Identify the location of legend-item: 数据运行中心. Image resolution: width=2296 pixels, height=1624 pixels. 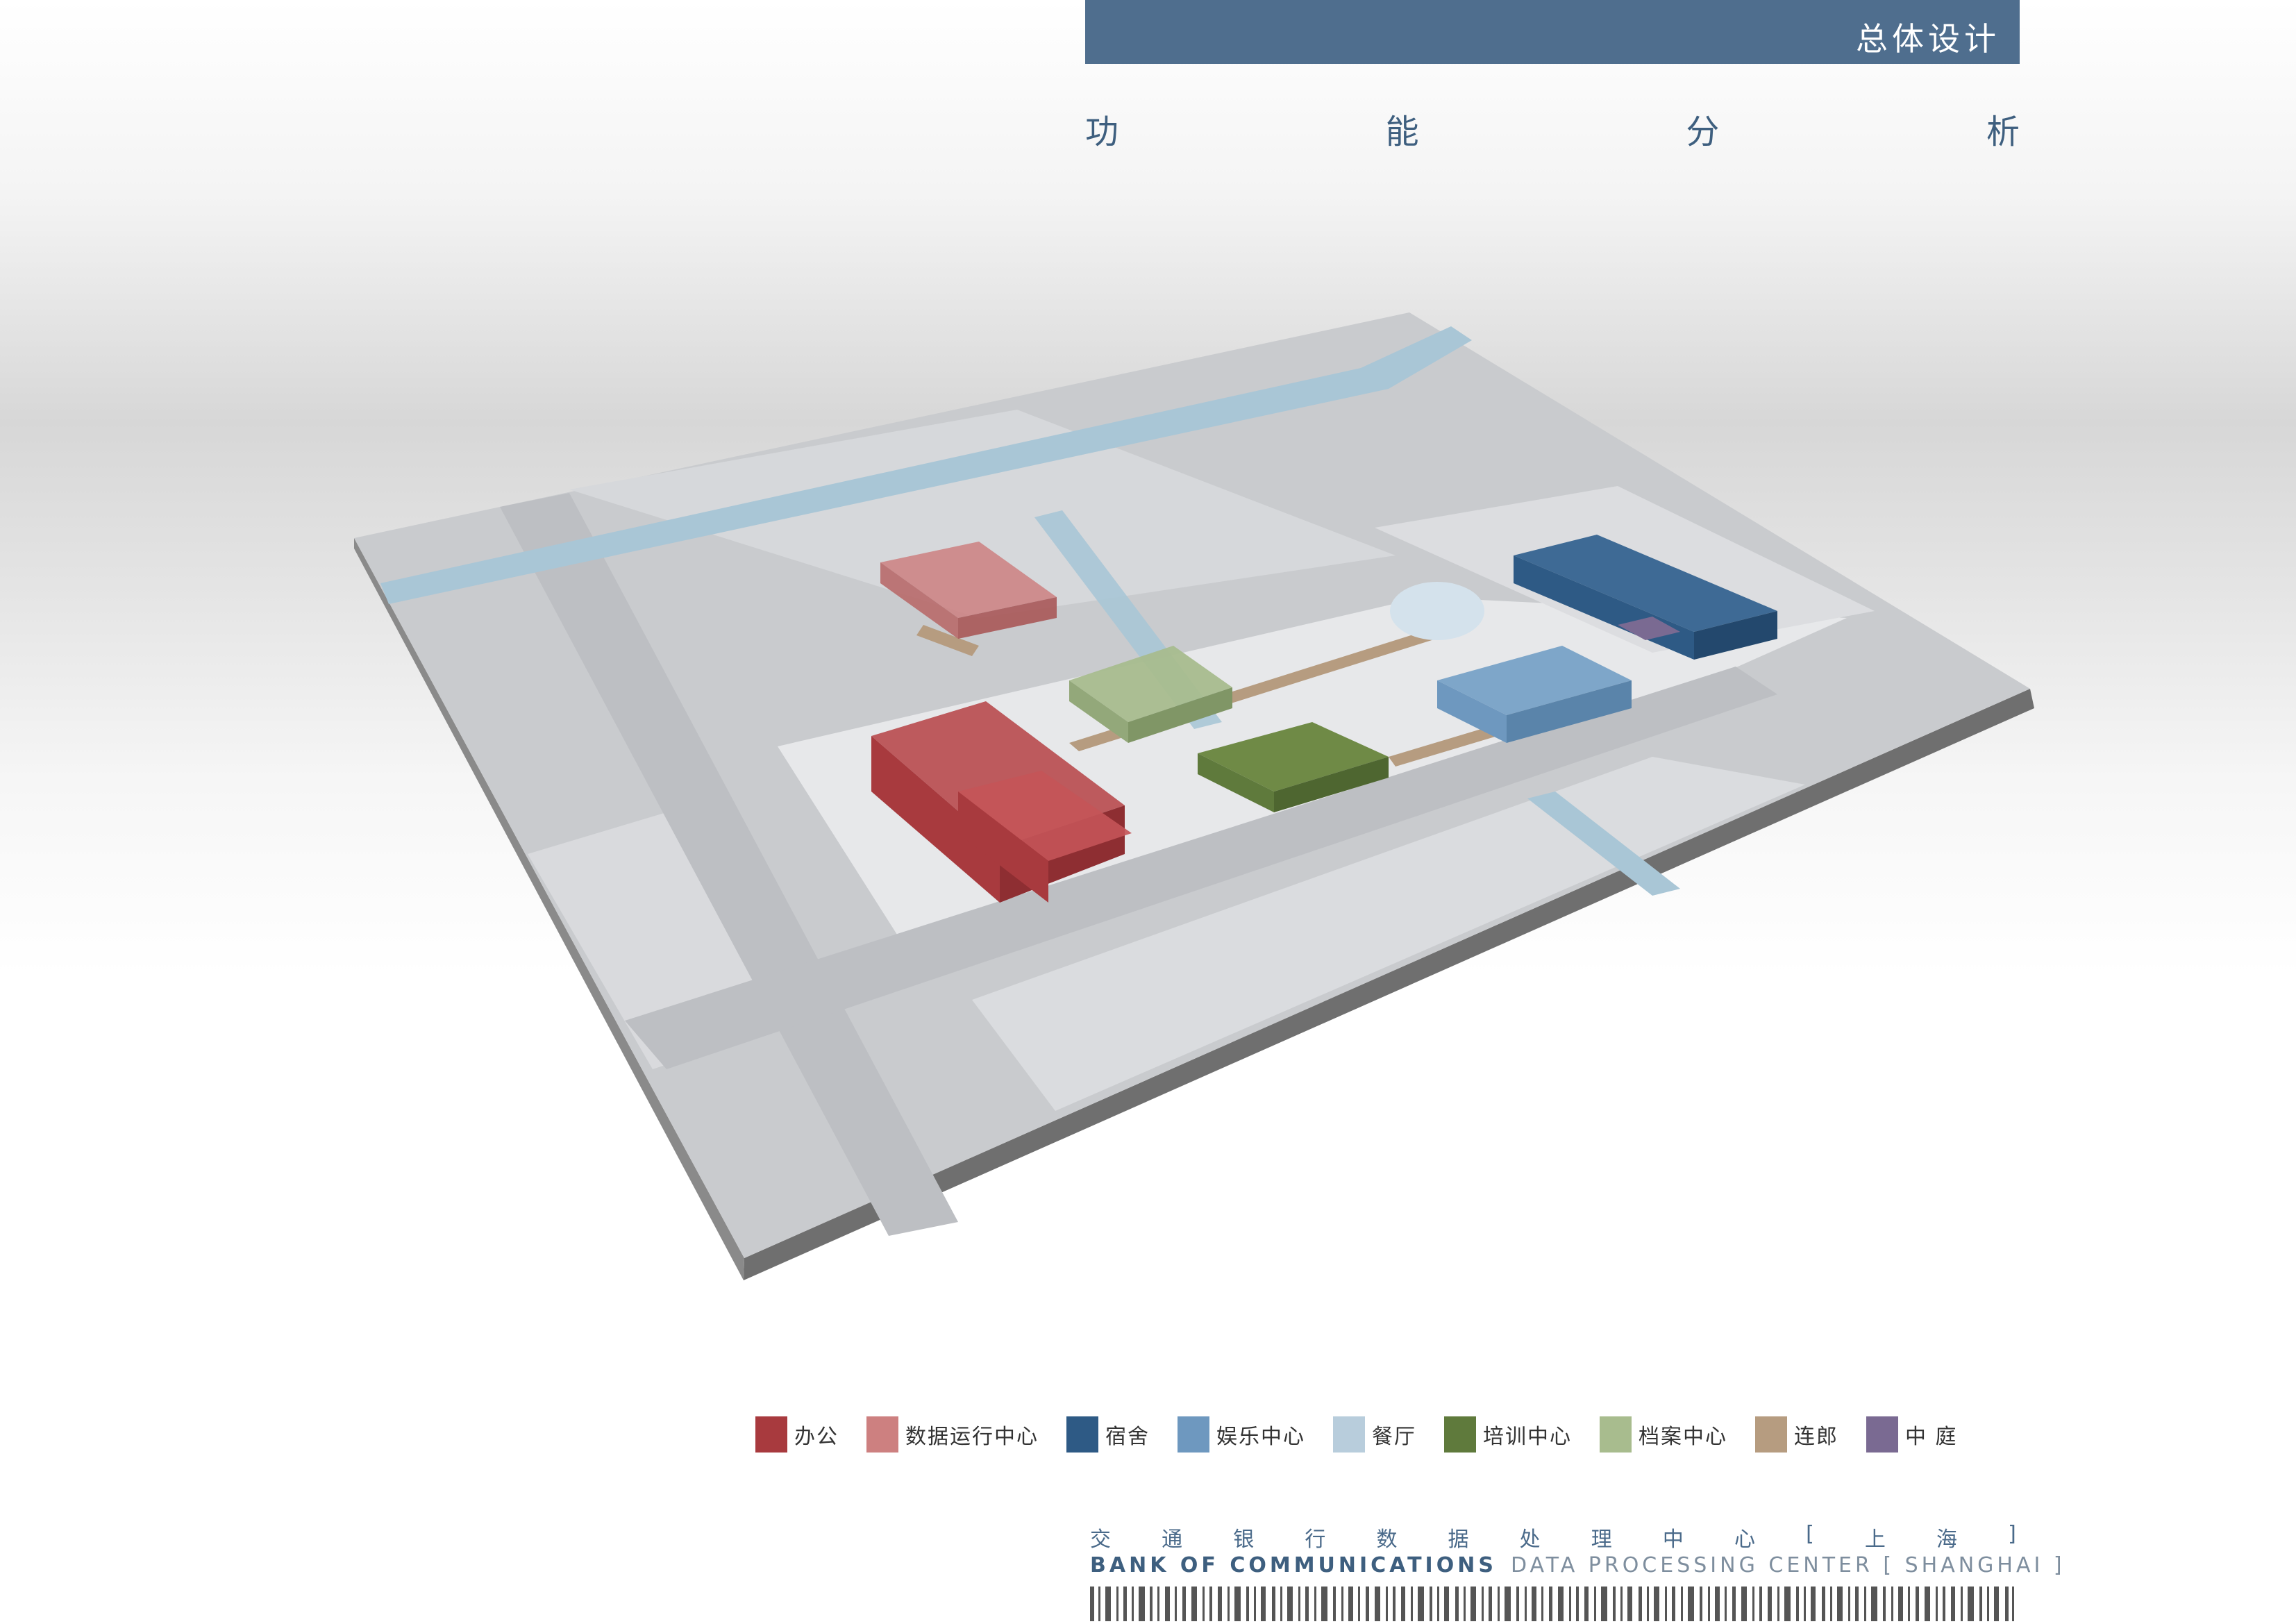
(952, 1434).